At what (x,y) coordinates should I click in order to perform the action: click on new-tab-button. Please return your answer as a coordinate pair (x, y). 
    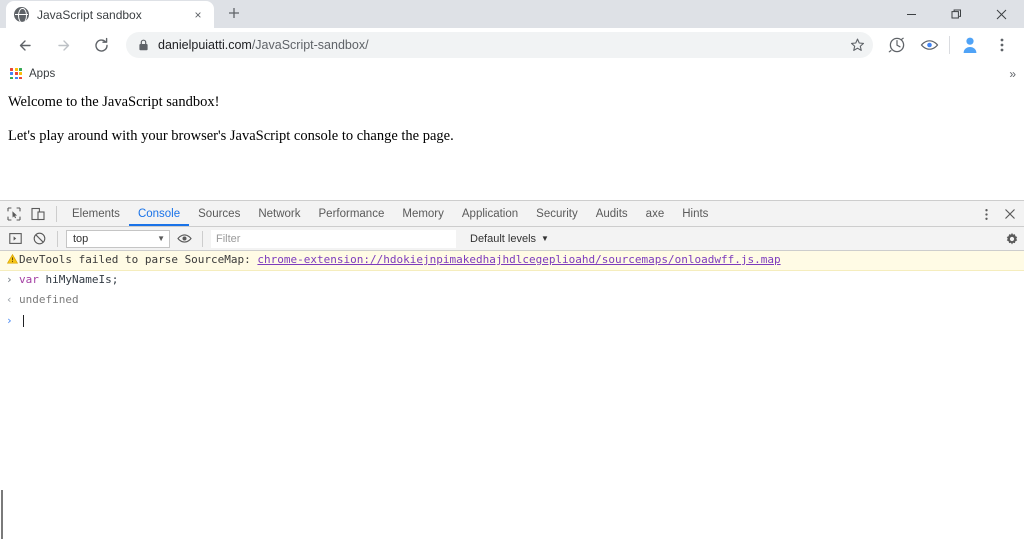
    Looking at the image, I should click on (234, 13).